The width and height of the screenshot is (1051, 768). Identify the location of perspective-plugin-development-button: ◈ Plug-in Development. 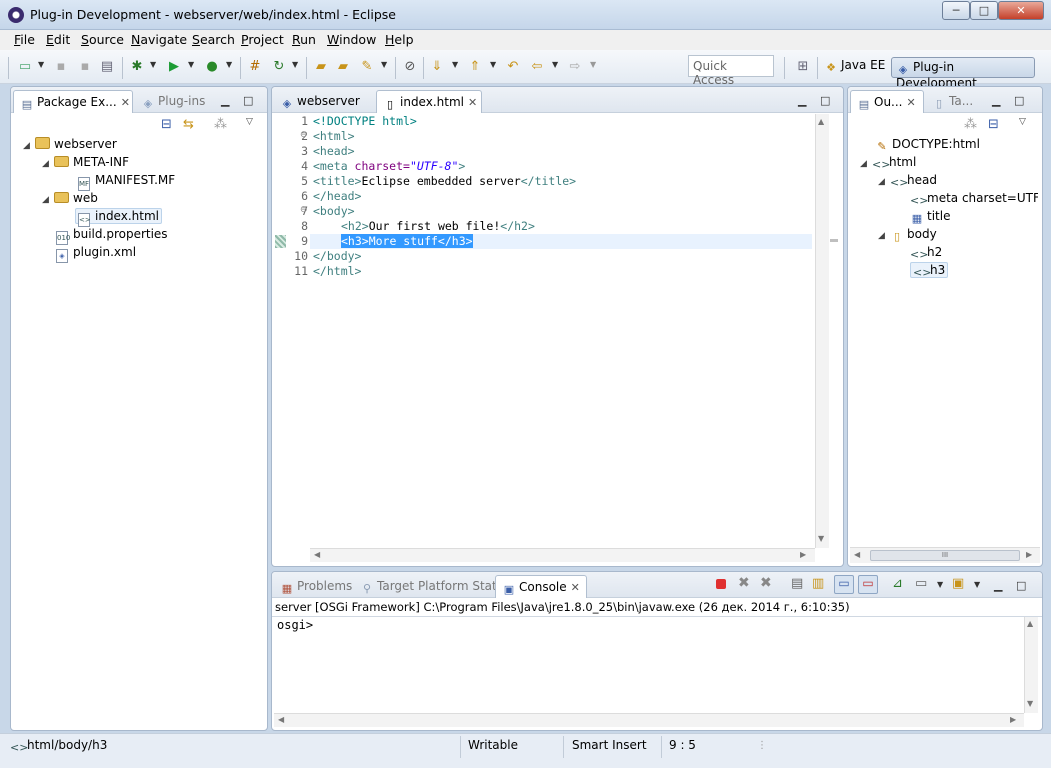
(963, 73).